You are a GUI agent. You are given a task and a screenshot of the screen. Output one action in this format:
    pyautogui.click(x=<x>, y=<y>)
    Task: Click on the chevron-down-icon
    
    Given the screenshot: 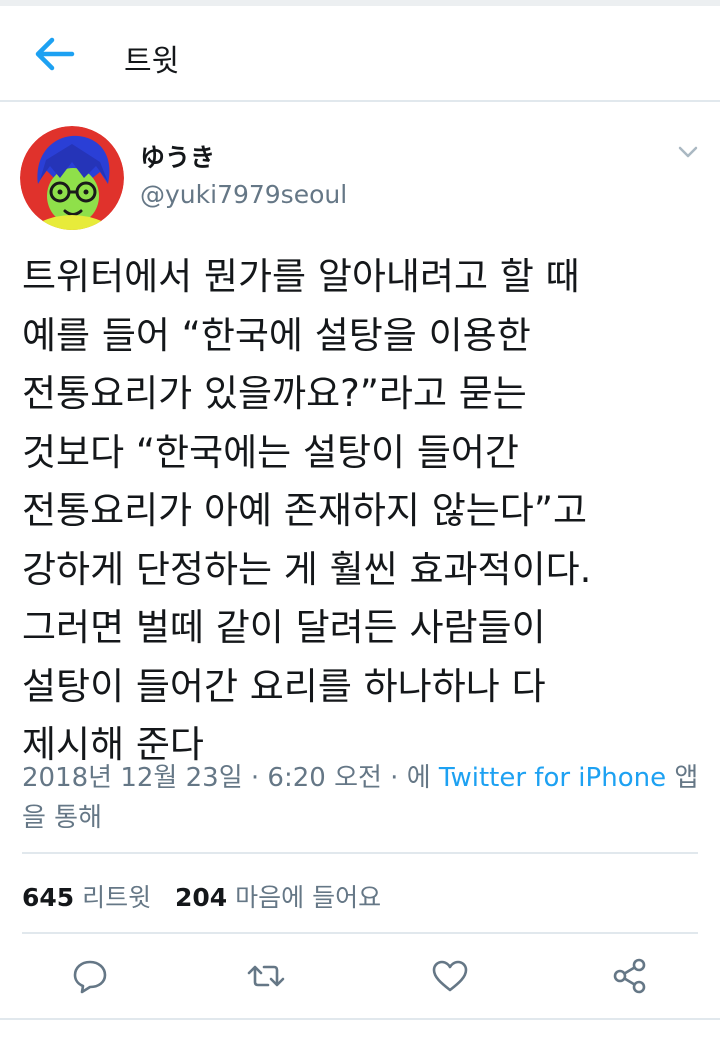 What is the action you would take?
    pyautogui.click(x=688, y=152)
    